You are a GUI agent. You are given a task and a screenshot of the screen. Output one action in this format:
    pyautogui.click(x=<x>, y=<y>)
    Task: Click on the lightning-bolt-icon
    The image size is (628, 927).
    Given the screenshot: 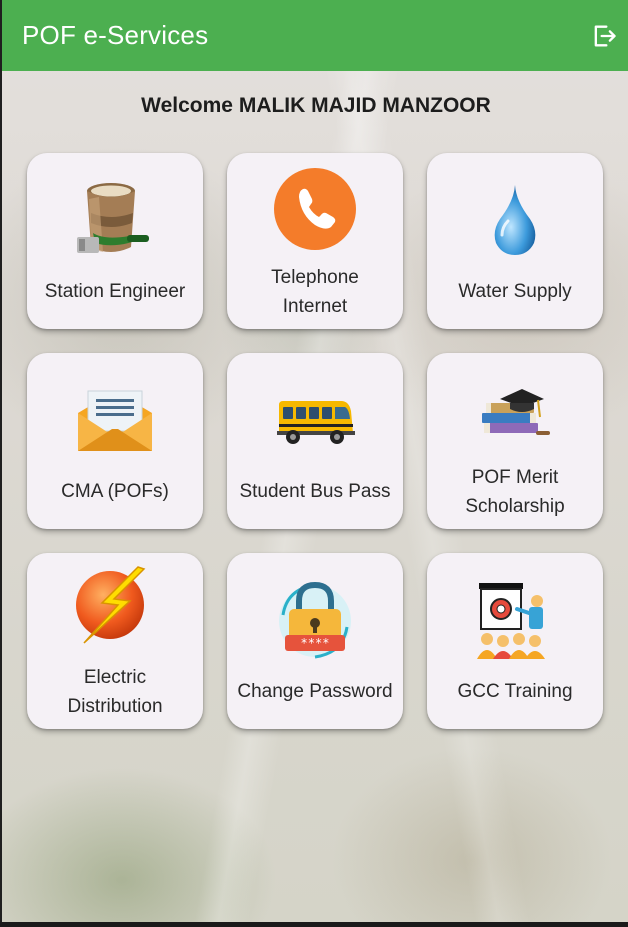 What is the action you would take?
    pyautogui.click(x=111, y=605)
    